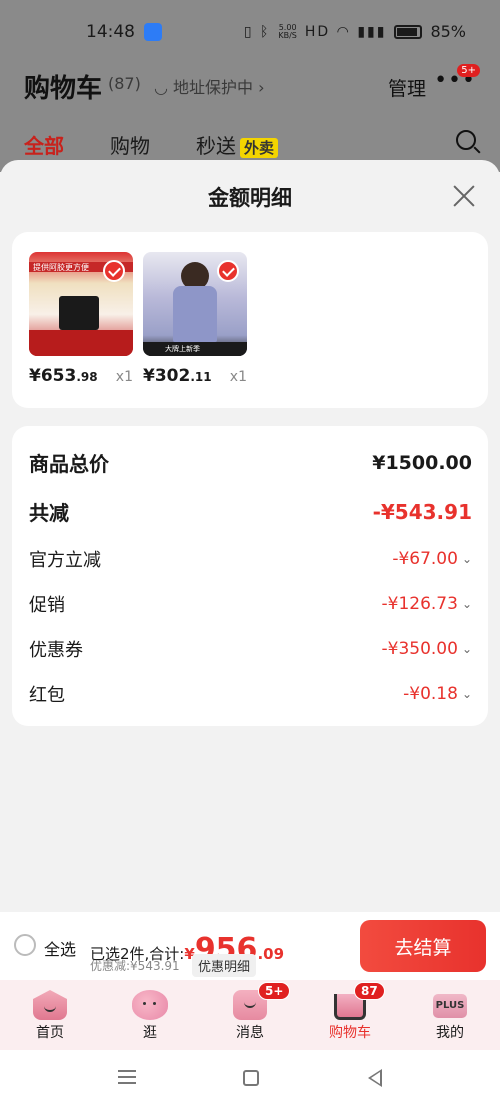 This screenshot has height=1111, width=500. I want to click on status-time: 14:48, so click(110, 32).